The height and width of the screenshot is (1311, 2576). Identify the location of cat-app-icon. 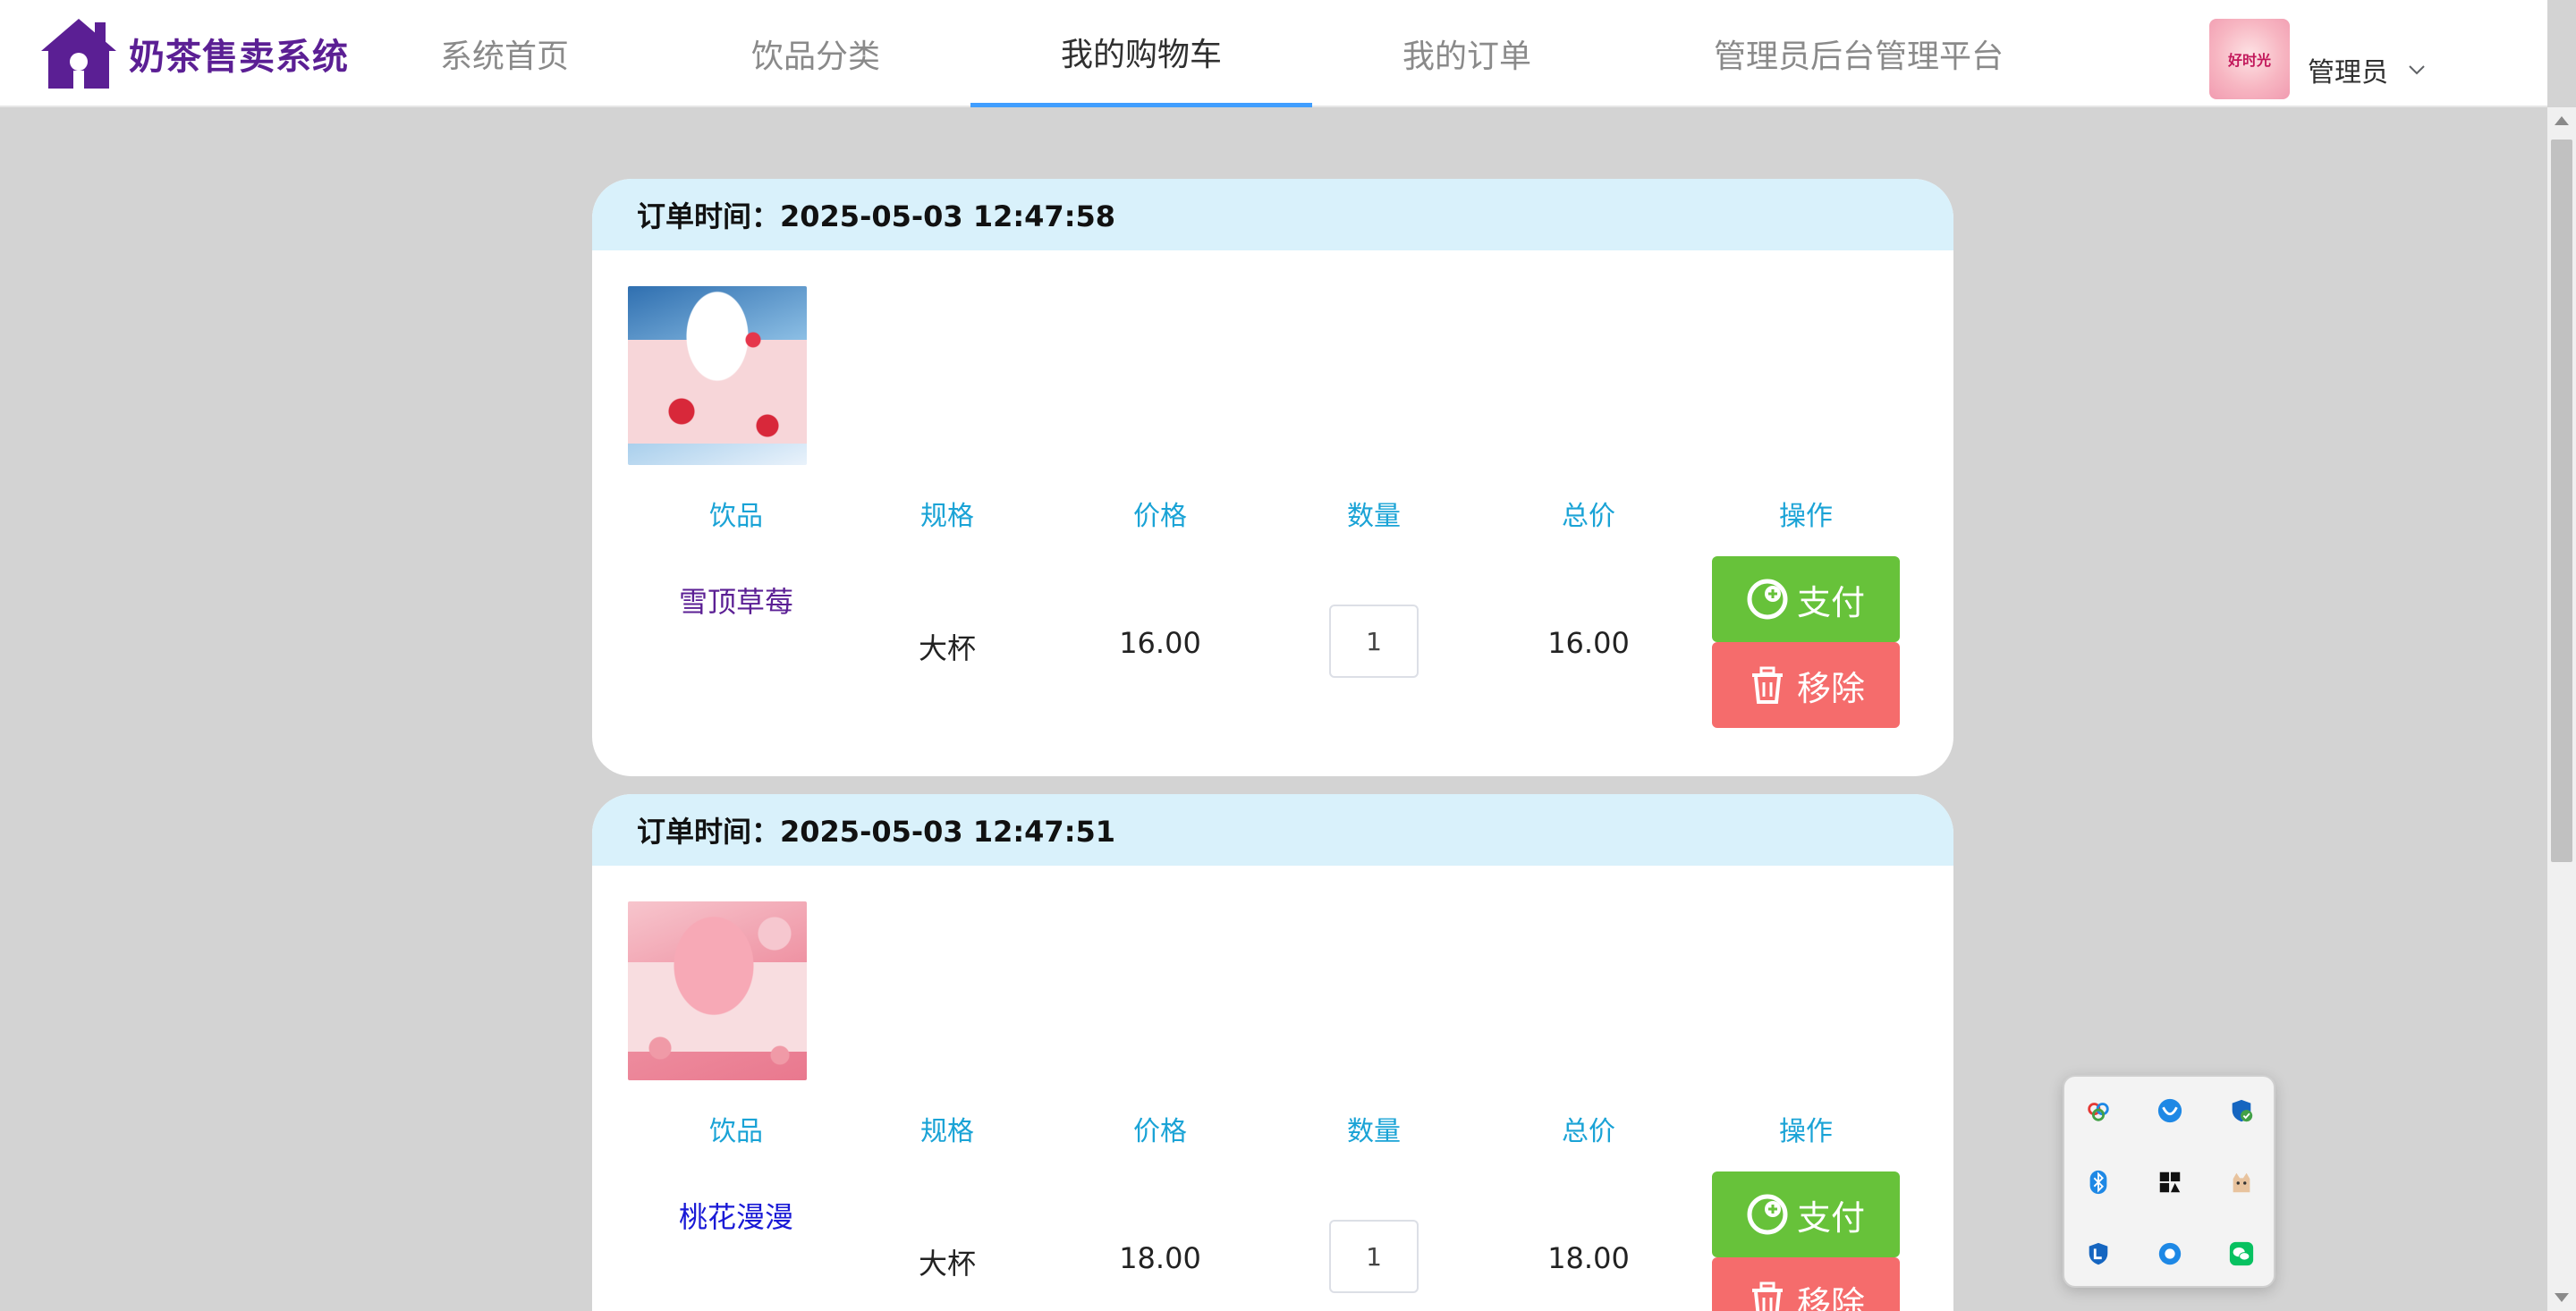
(2241, 1182).